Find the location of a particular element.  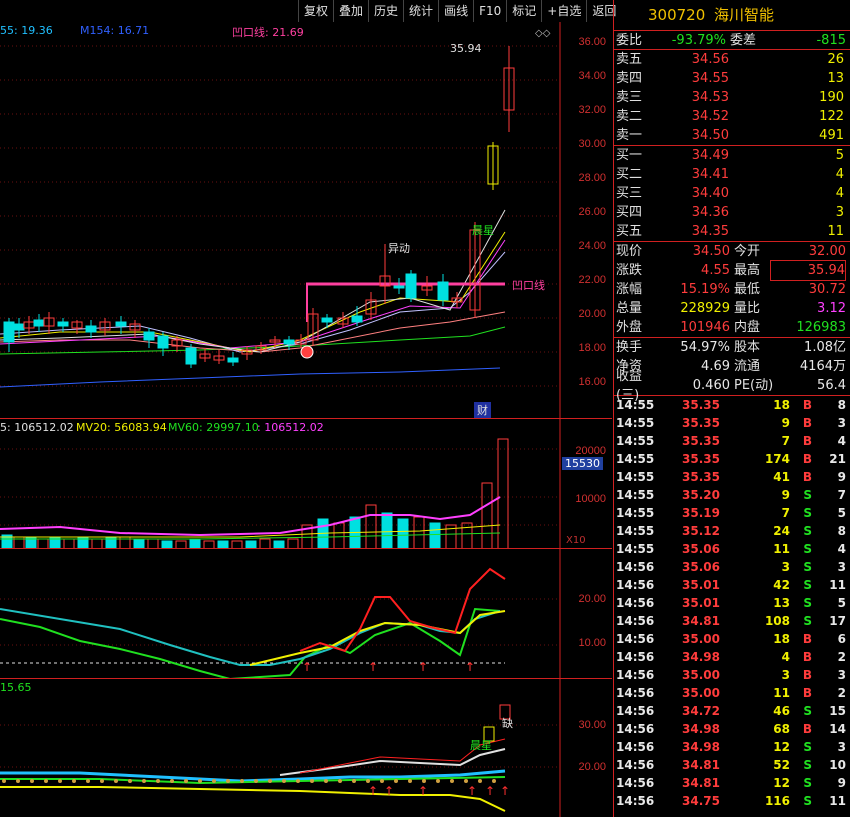

tick-row: 14:55 35.35 174 B 21 is located at coordinates (732, 459).